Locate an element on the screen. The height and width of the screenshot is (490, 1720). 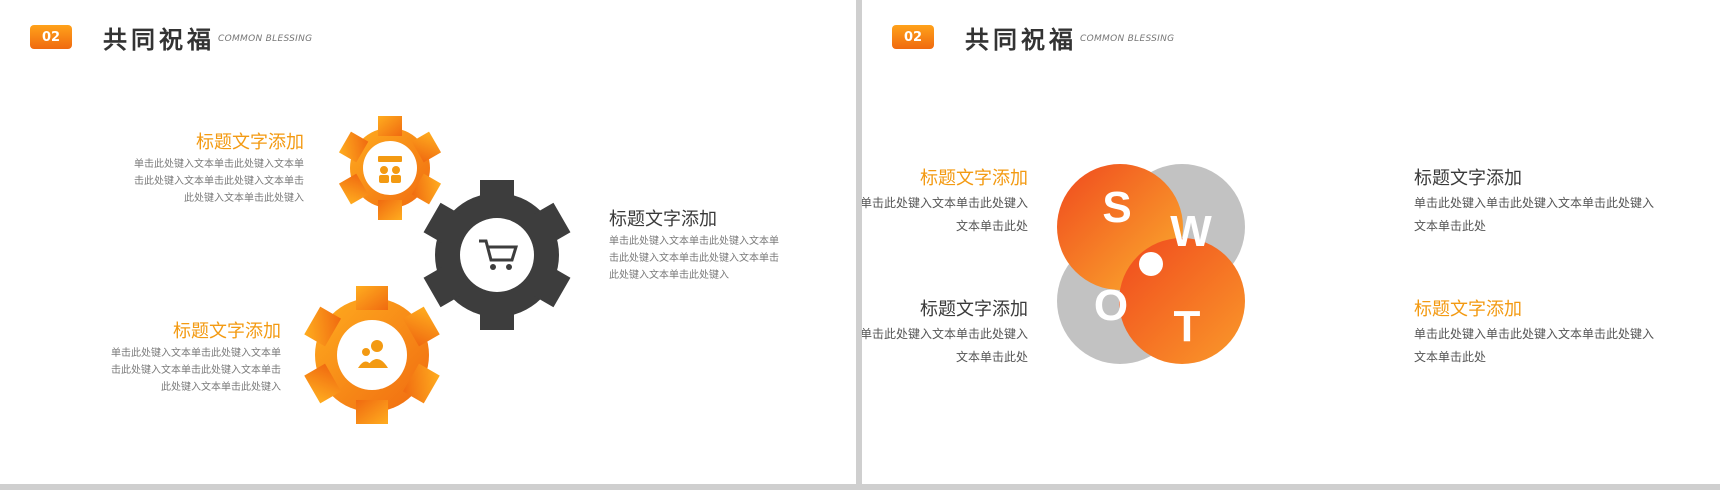
swot-diagram: S W O T is located at coordinates (1151, 264).